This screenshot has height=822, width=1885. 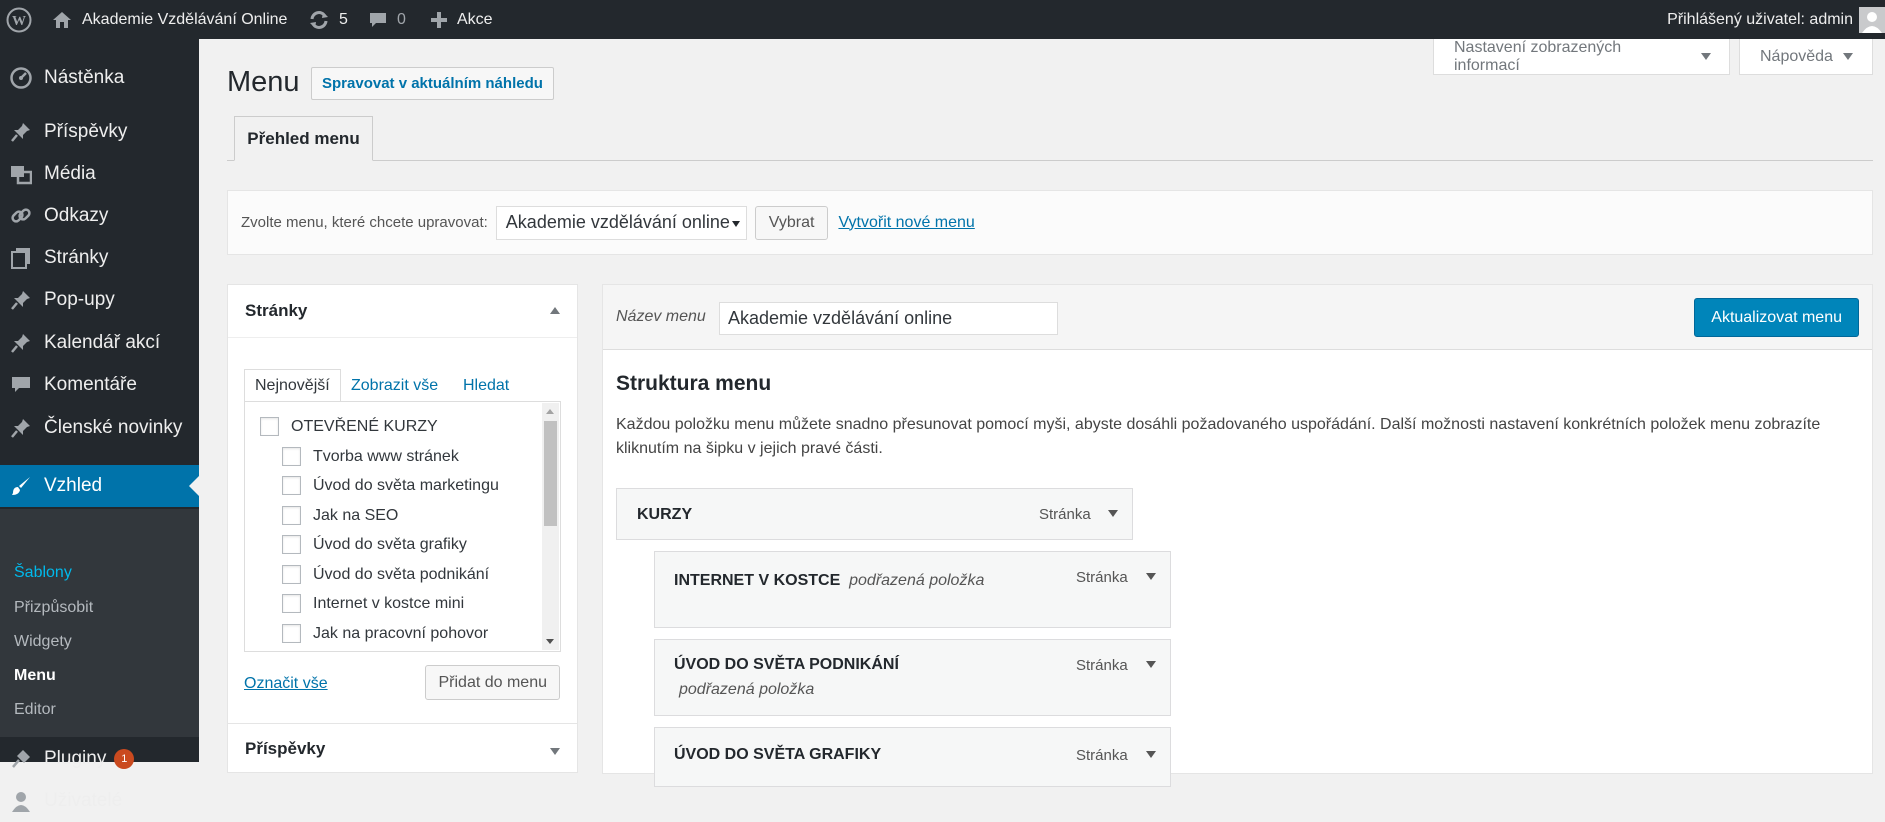 What do you see at coordinates (1776, 317) in the screenshot?
I see `save-menu-button: Aktualizovat menu` at bounding box center [1776, 317].